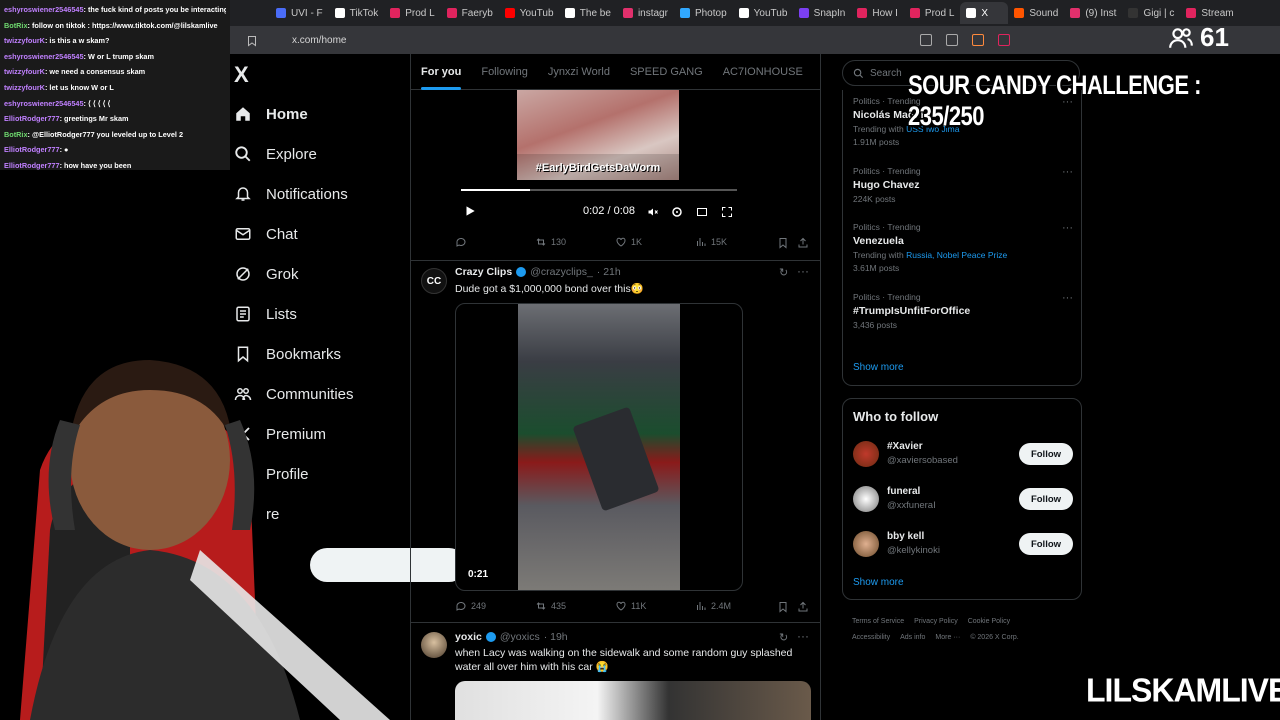 This screenshot has width=1280, height=720. I want to click on browser-tab: TikTok, so click(357, 13).